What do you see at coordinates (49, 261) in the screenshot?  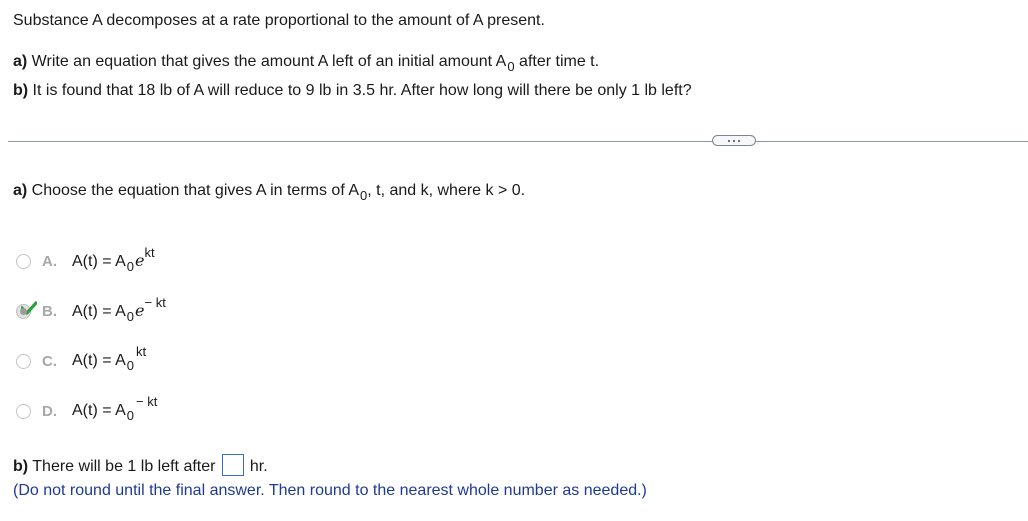 I see `choice-letter: A.` at bounding box center [49, 261].